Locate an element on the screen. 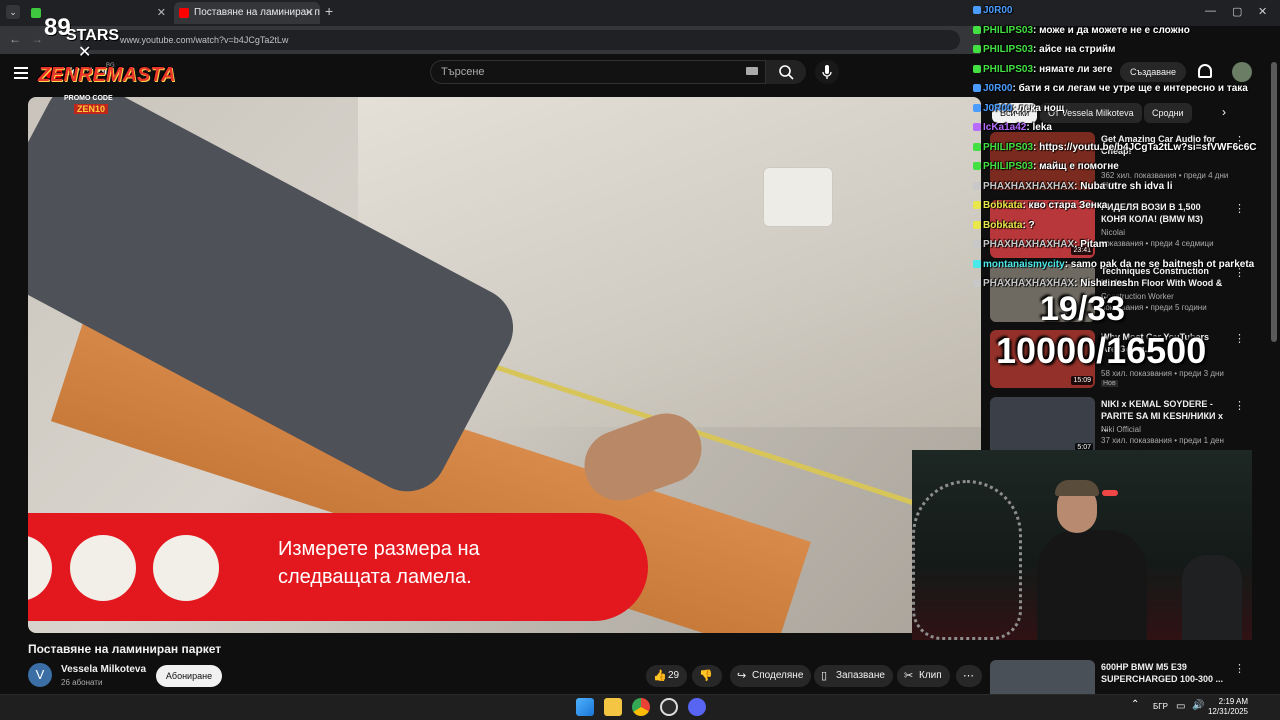  notifications-bell-icon is located at coordinates (1205, 71).